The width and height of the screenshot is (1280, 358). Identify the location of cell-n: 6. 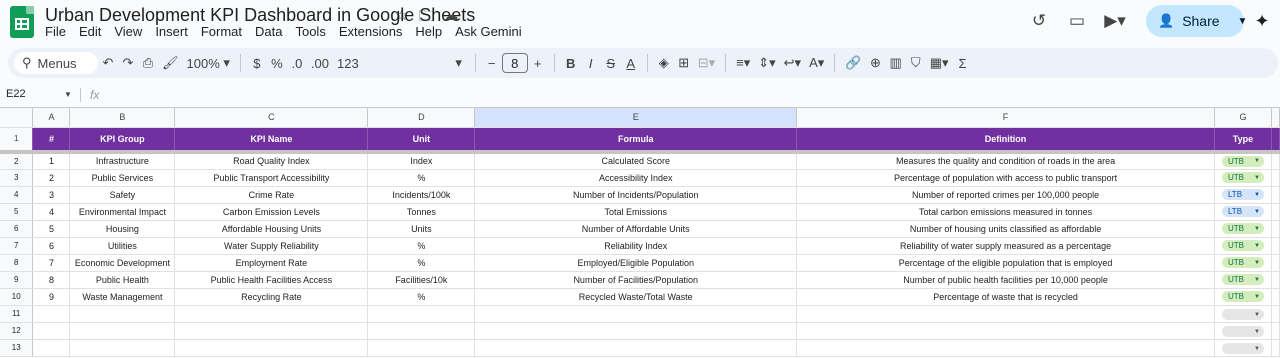
(51, 246).